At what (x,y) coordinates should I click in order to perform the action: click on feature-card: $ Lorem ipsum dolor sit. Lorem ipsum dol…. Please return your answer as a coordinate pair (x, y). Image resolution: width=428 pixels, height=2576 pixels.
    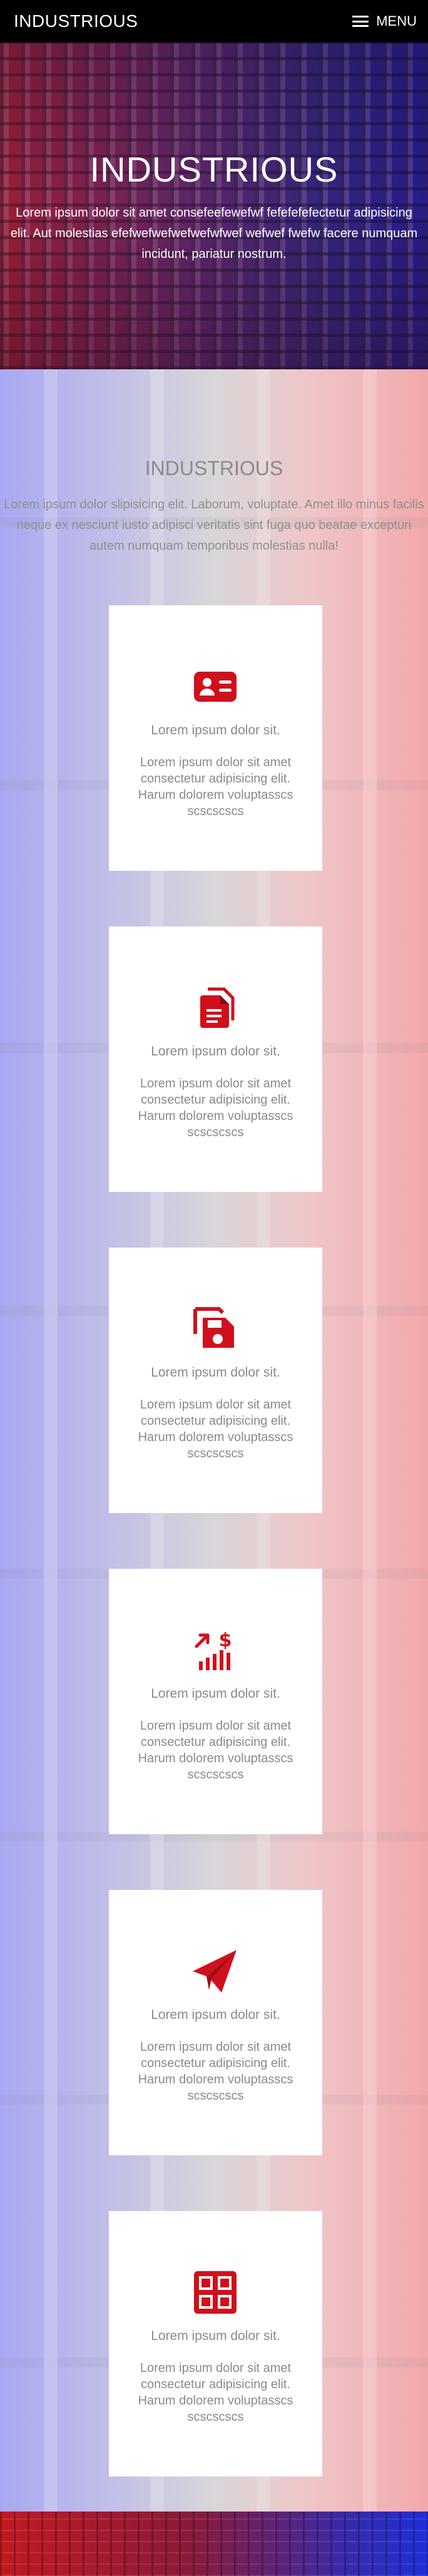
    Looking at the image, I should click on (216, 1701).